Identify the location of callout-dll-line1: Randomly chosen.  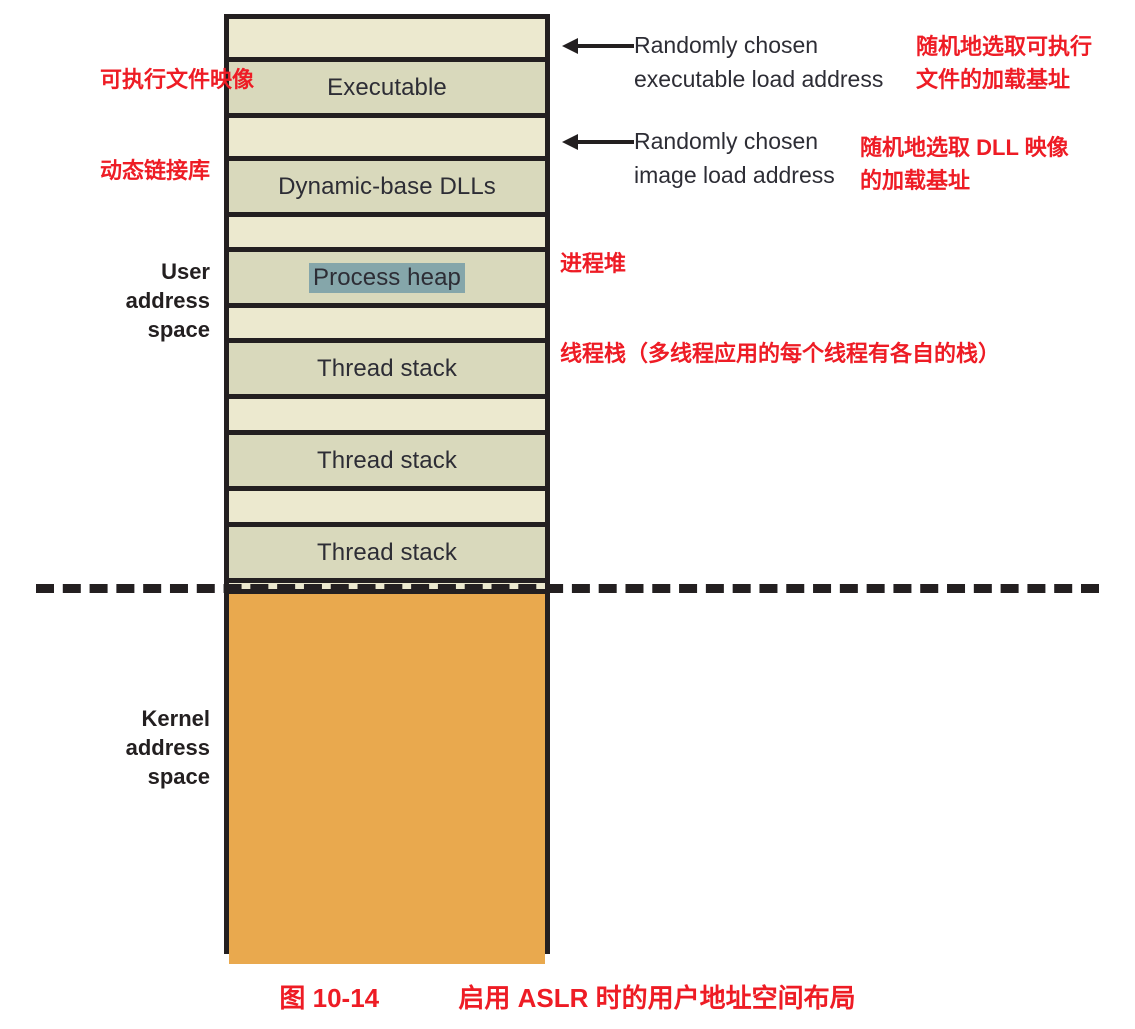
(726, 141).